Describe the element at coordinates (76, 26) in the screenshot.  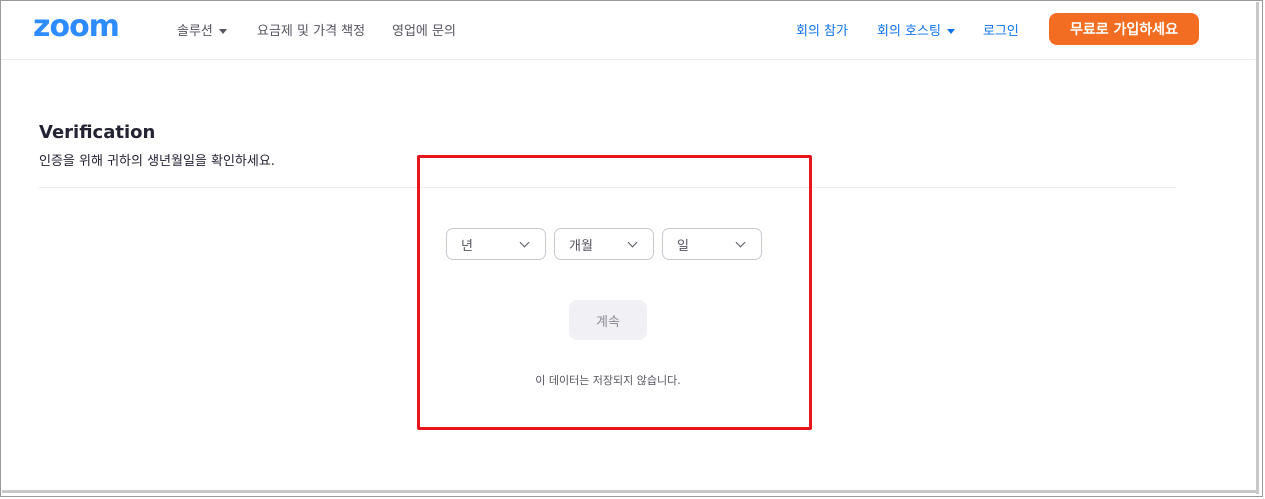
I see `zoom-logo: zoom` at that location.